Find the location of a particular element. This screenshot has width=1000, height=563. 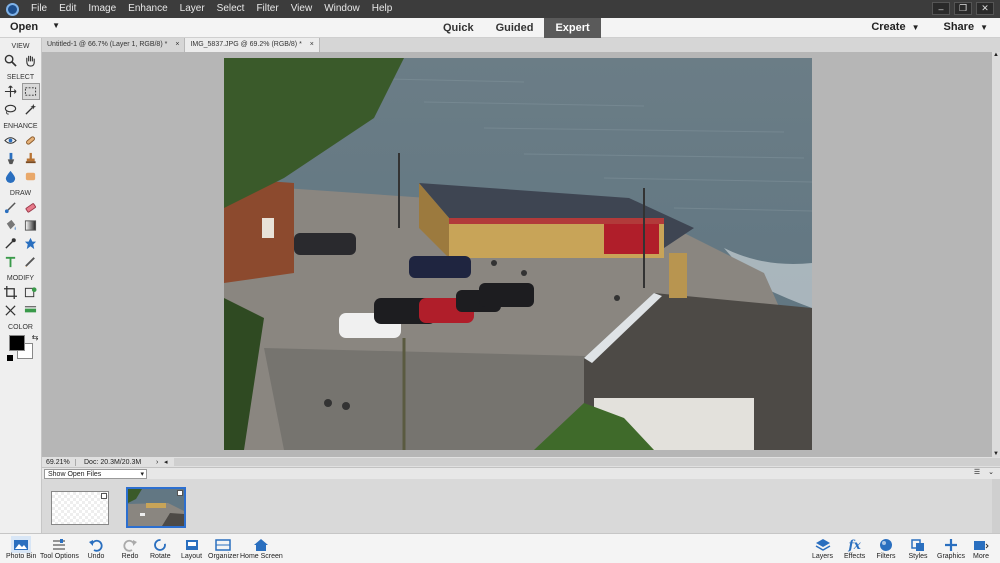

pencil-tool is located at coordinates (31, 261).